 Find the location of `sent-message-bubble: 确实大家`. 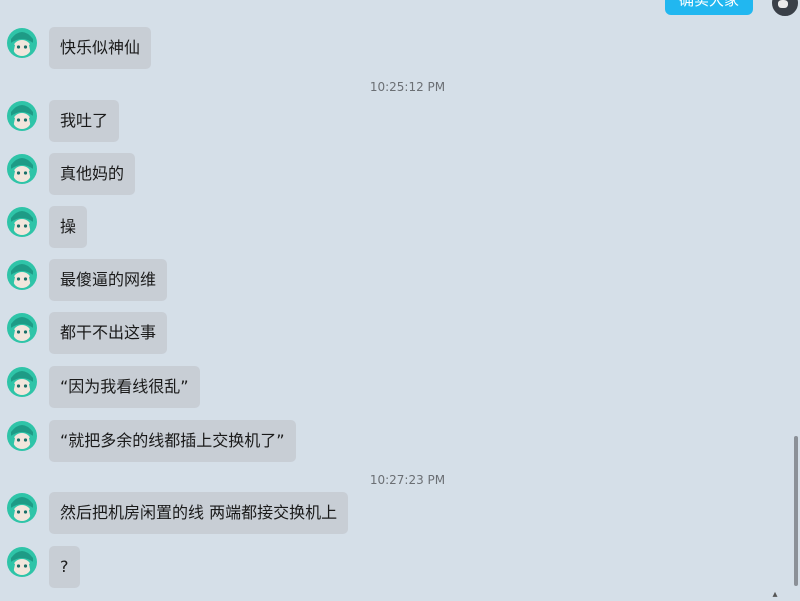

sent-message-bubble: 确实大家 is located at coordinates (709, 7).